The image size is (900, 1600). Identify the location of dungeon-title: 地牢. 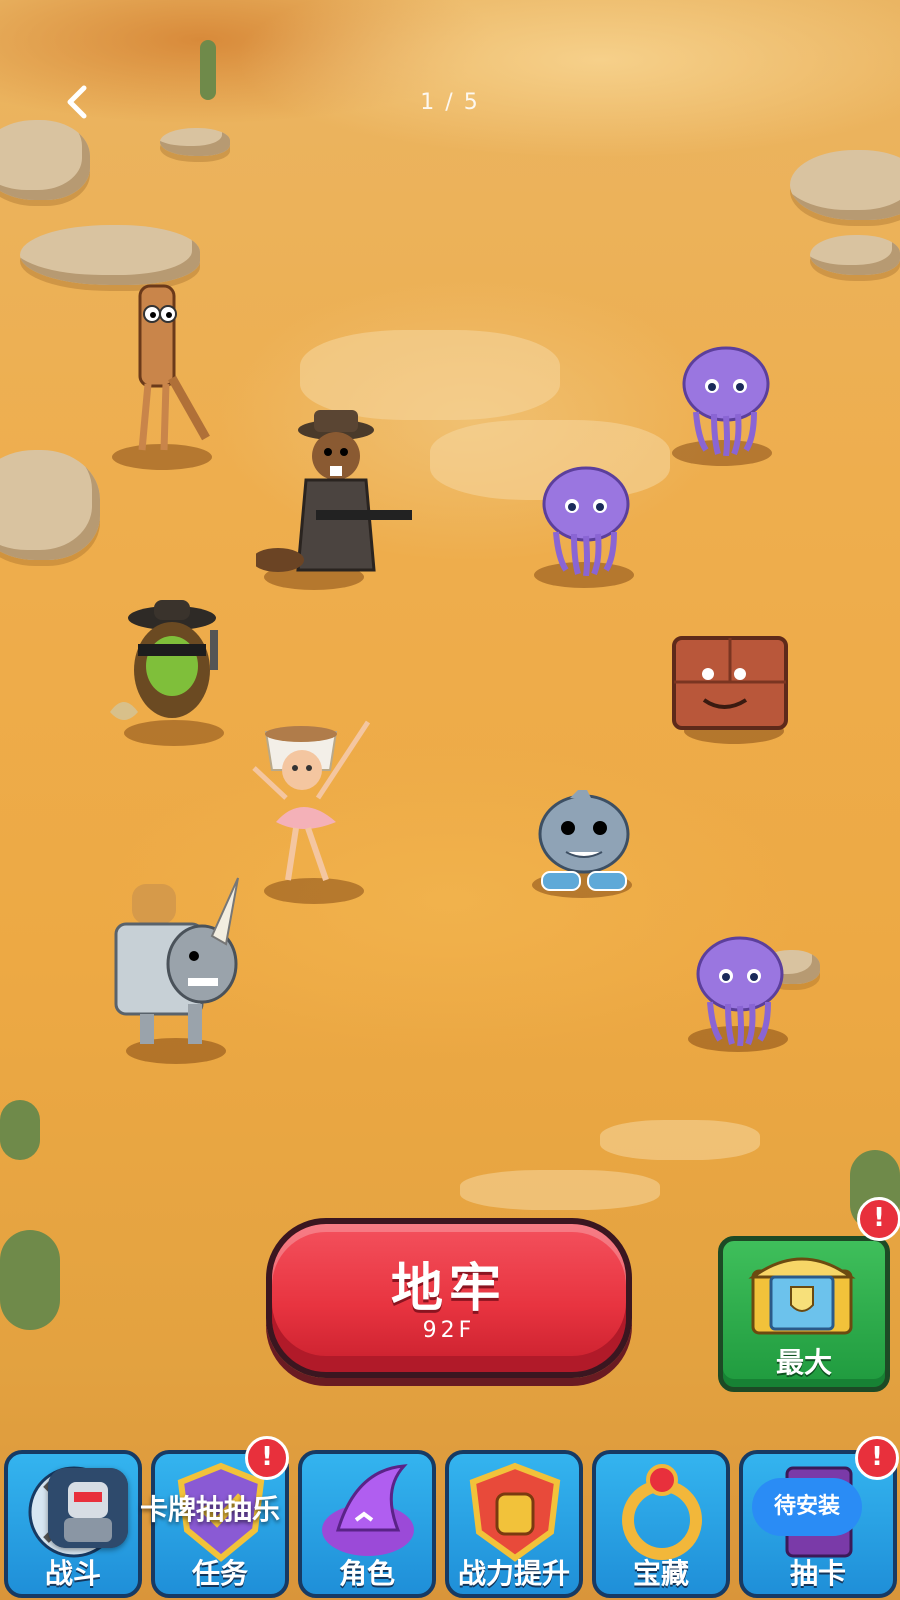
(448, 1289).